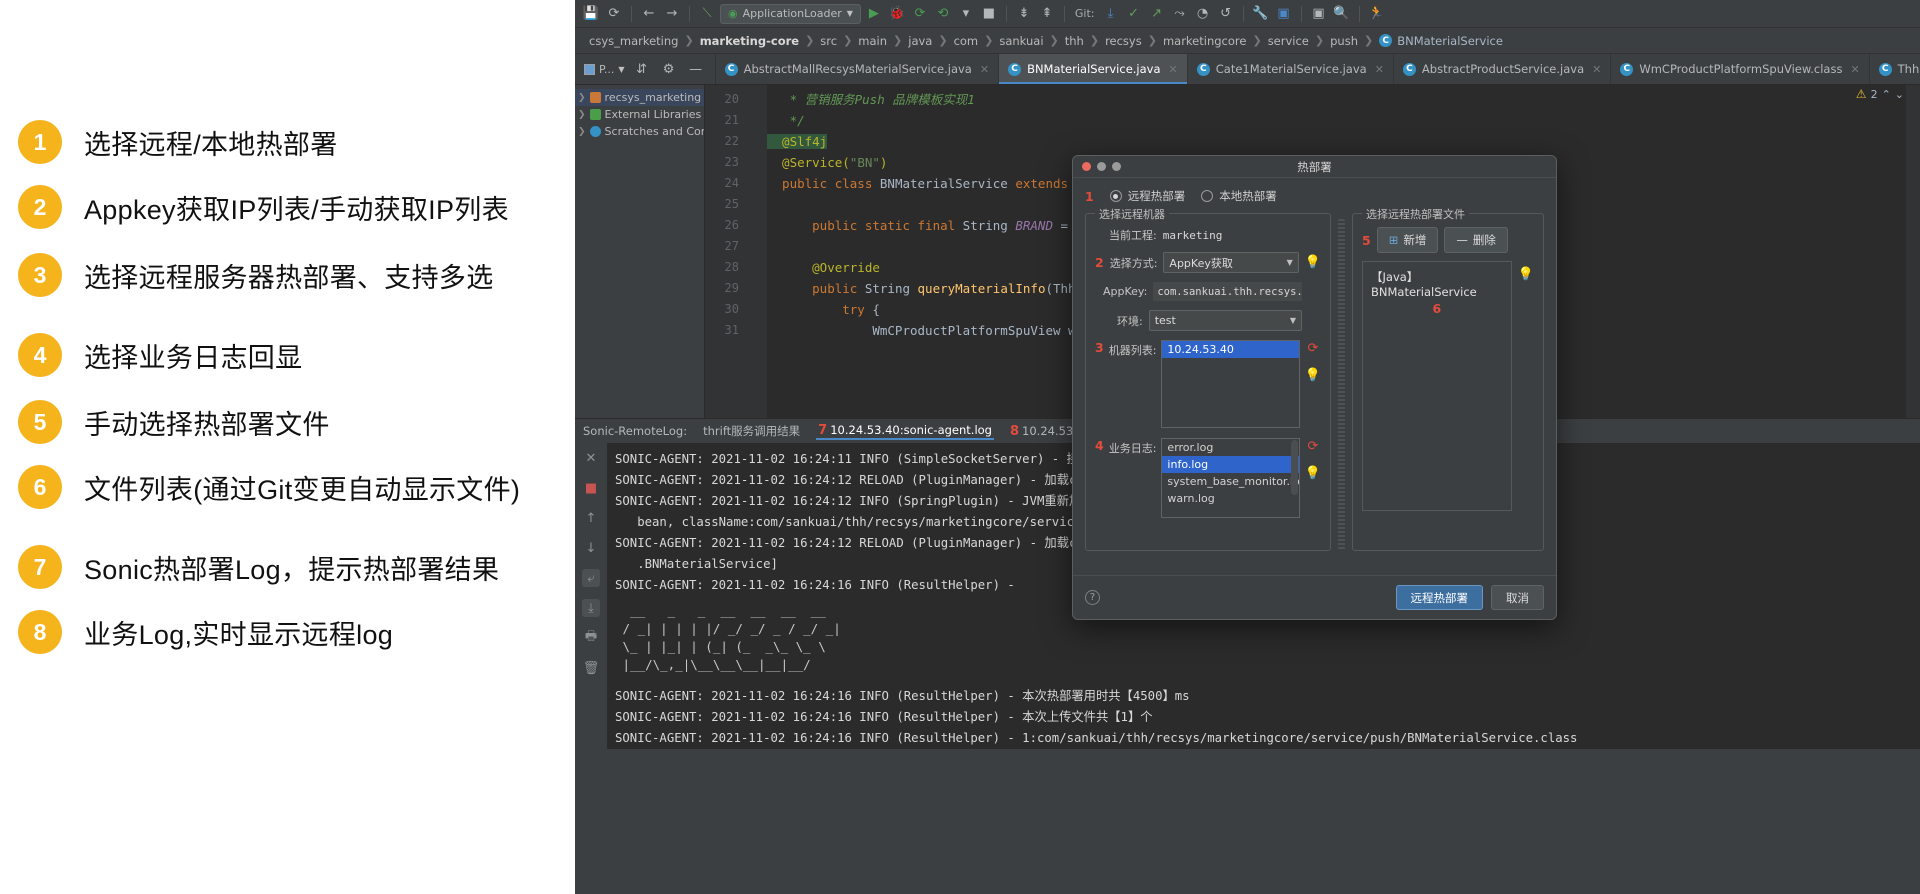 This screenshot has height=894, width=1920. What do you see at coordinates (1503, 69) in the screenshot?
I see `editor-tab: C AbstractProductService.java ✕` at bounding box center [1503, 69].